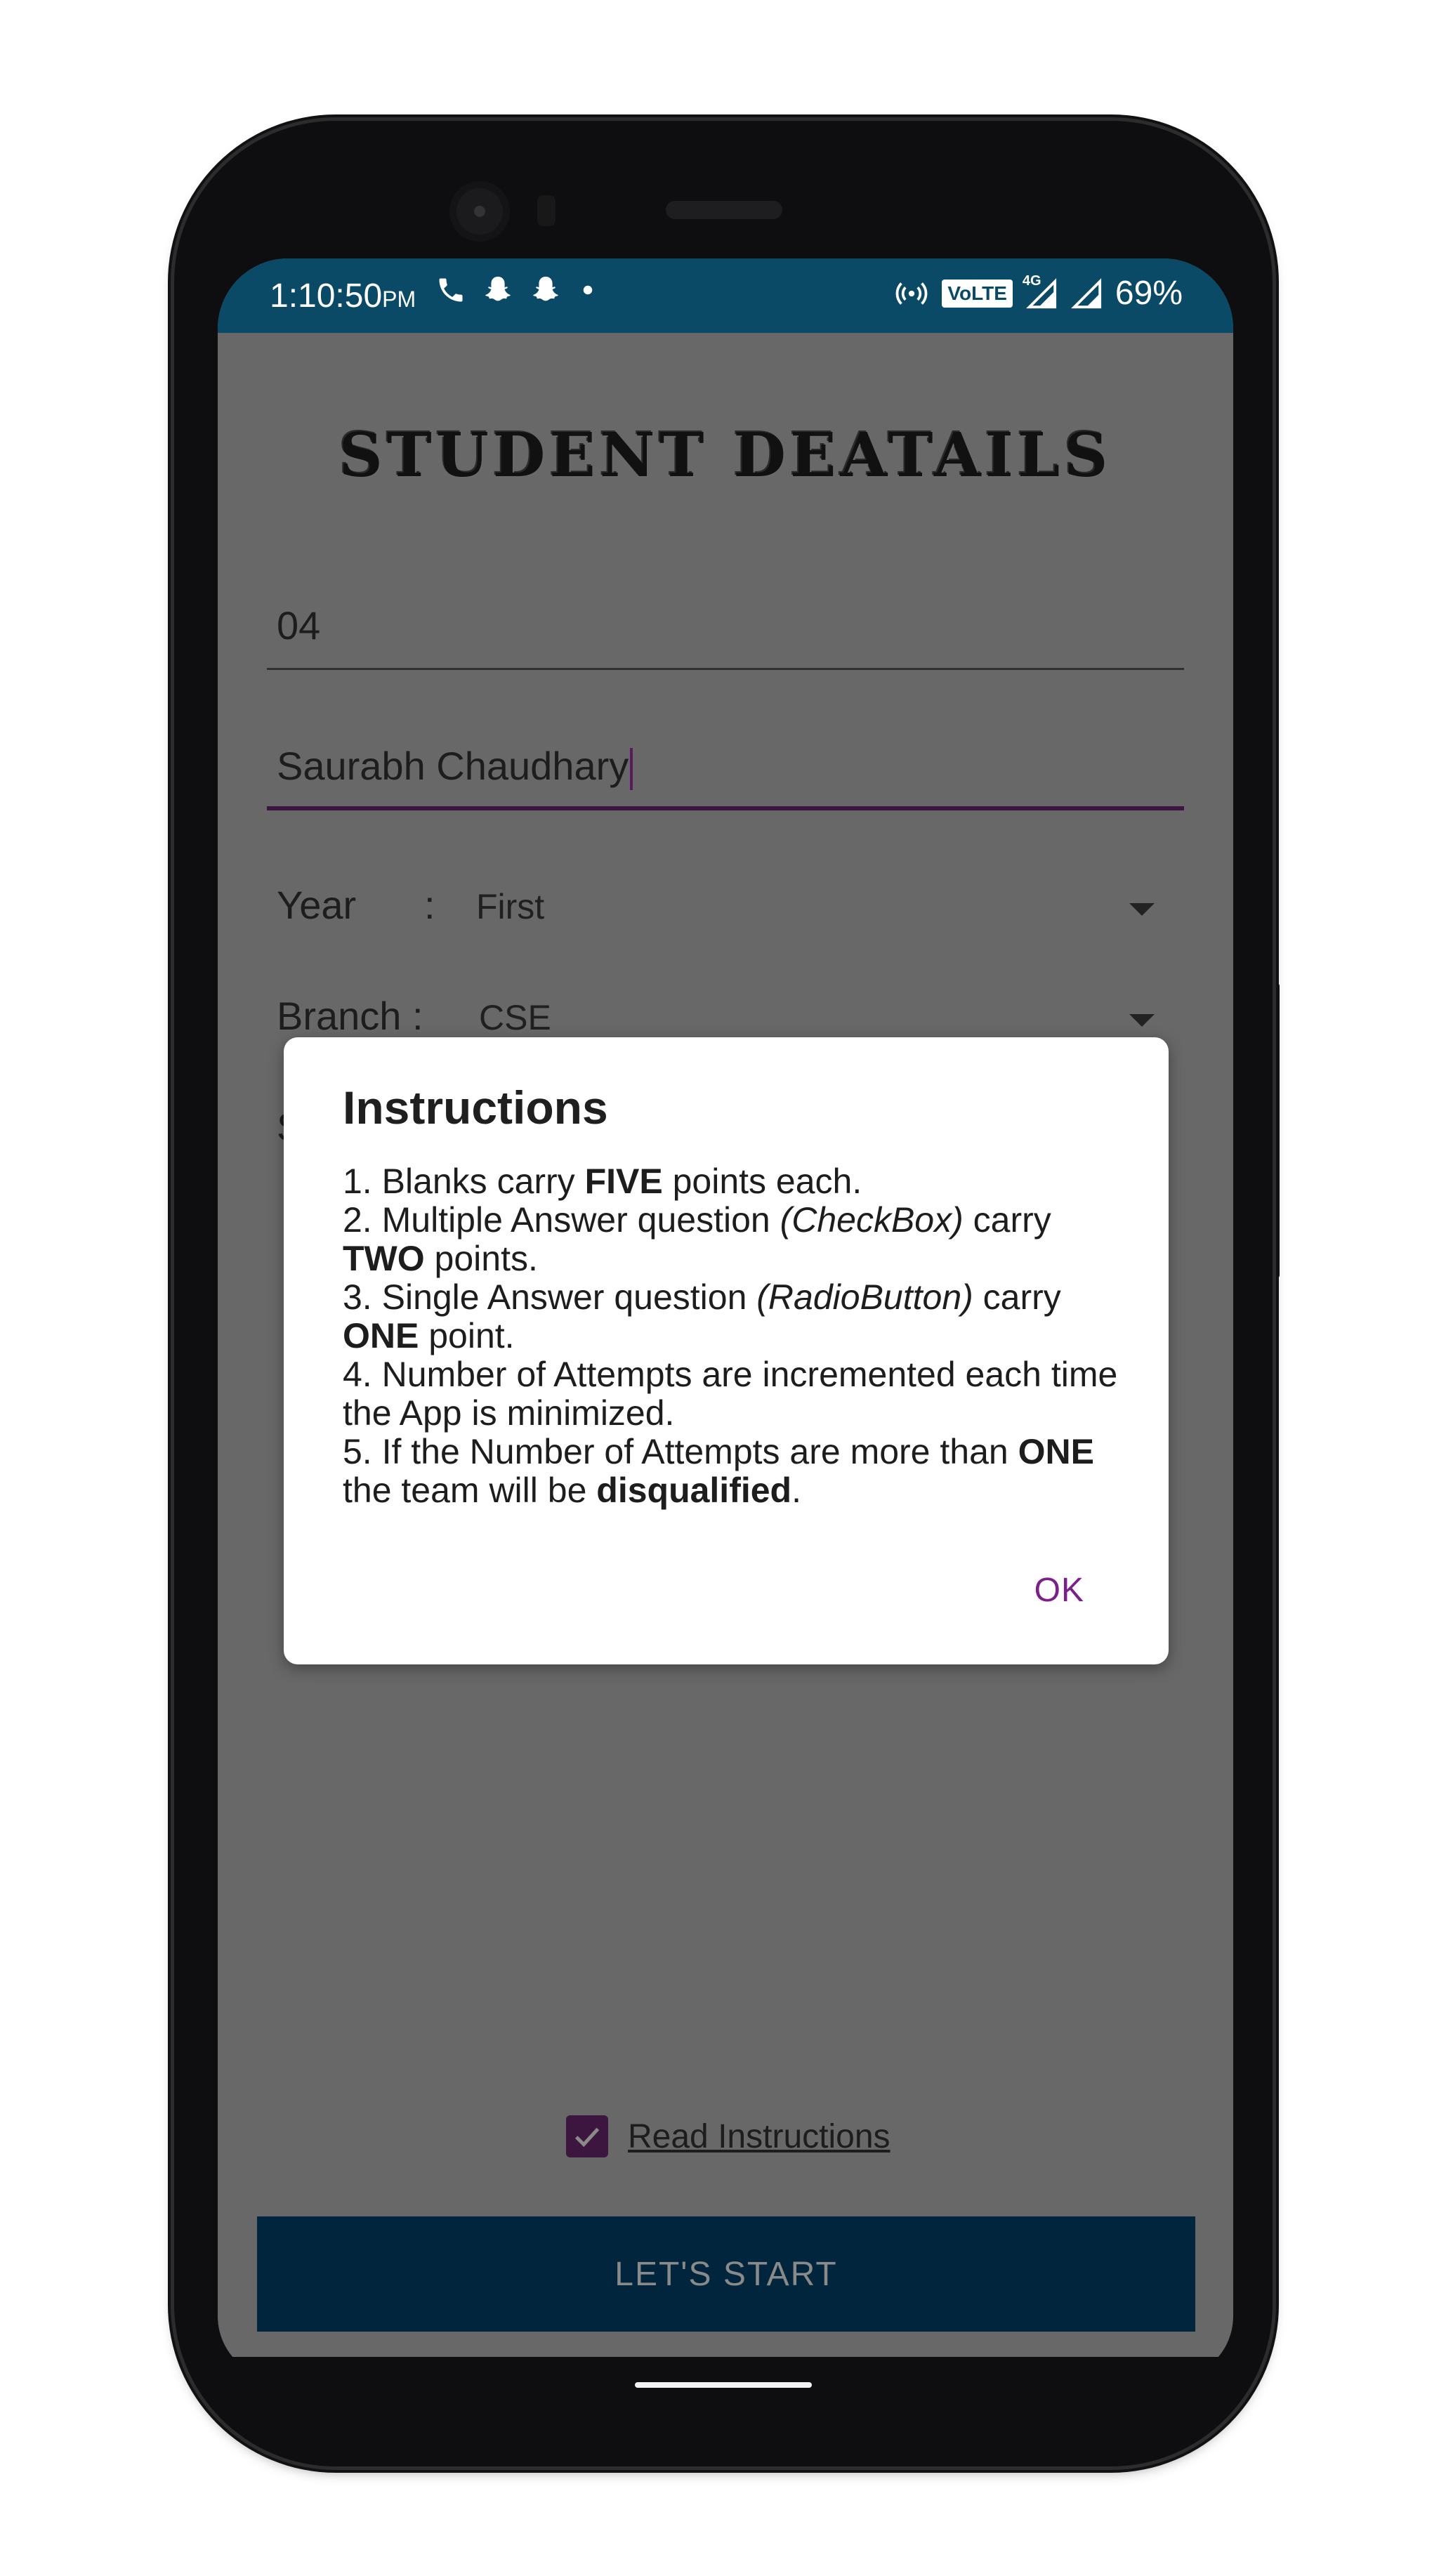  I want to click on status-left-icons, so click(517, 290).